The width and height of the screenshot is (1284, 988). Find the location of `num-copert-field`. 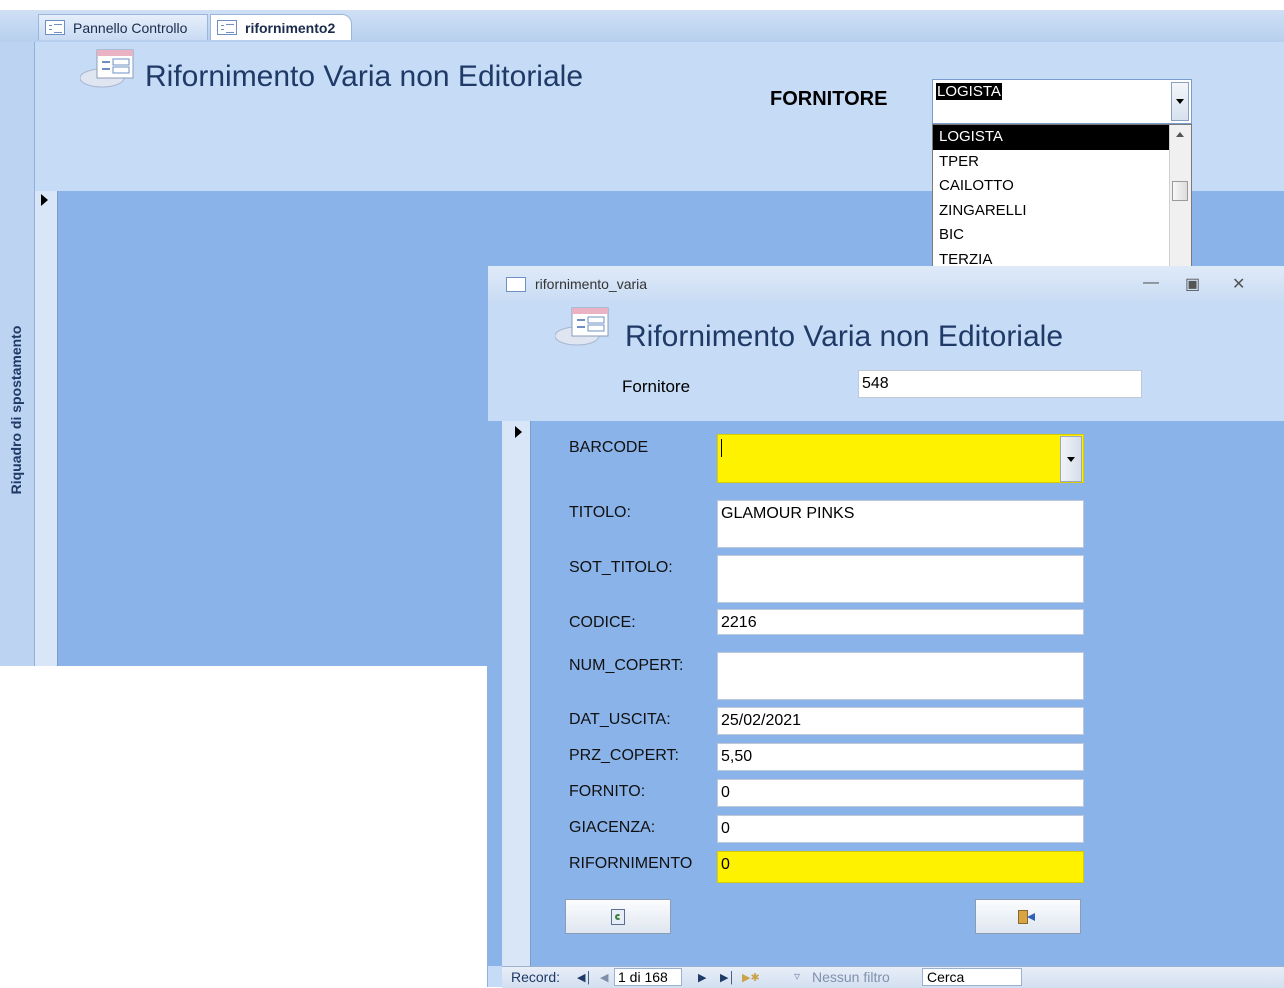

num-copert-field is located at coordinates (900, 676).